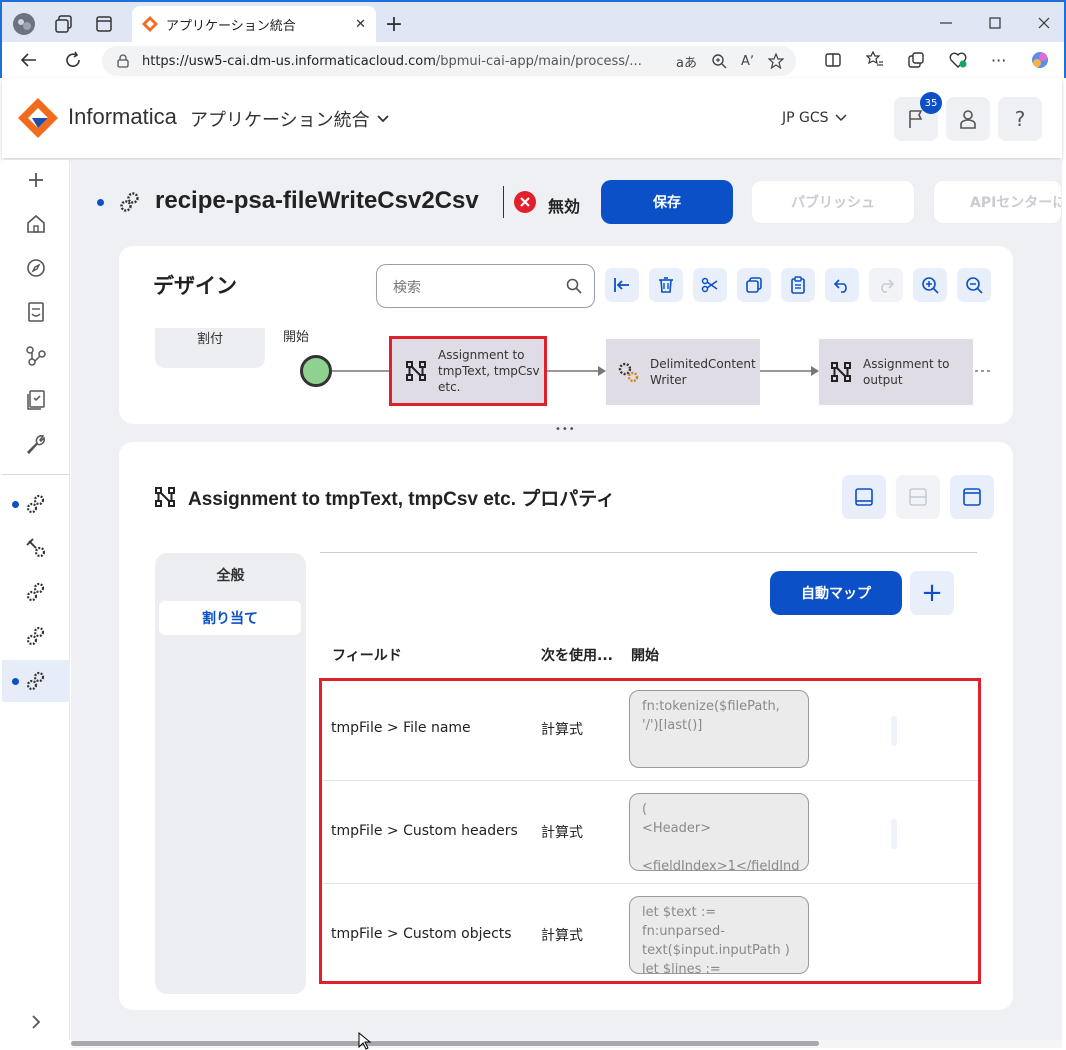 The image size is (1066, 1050). I want to click on layout-bottom-button, so click(864, 497).